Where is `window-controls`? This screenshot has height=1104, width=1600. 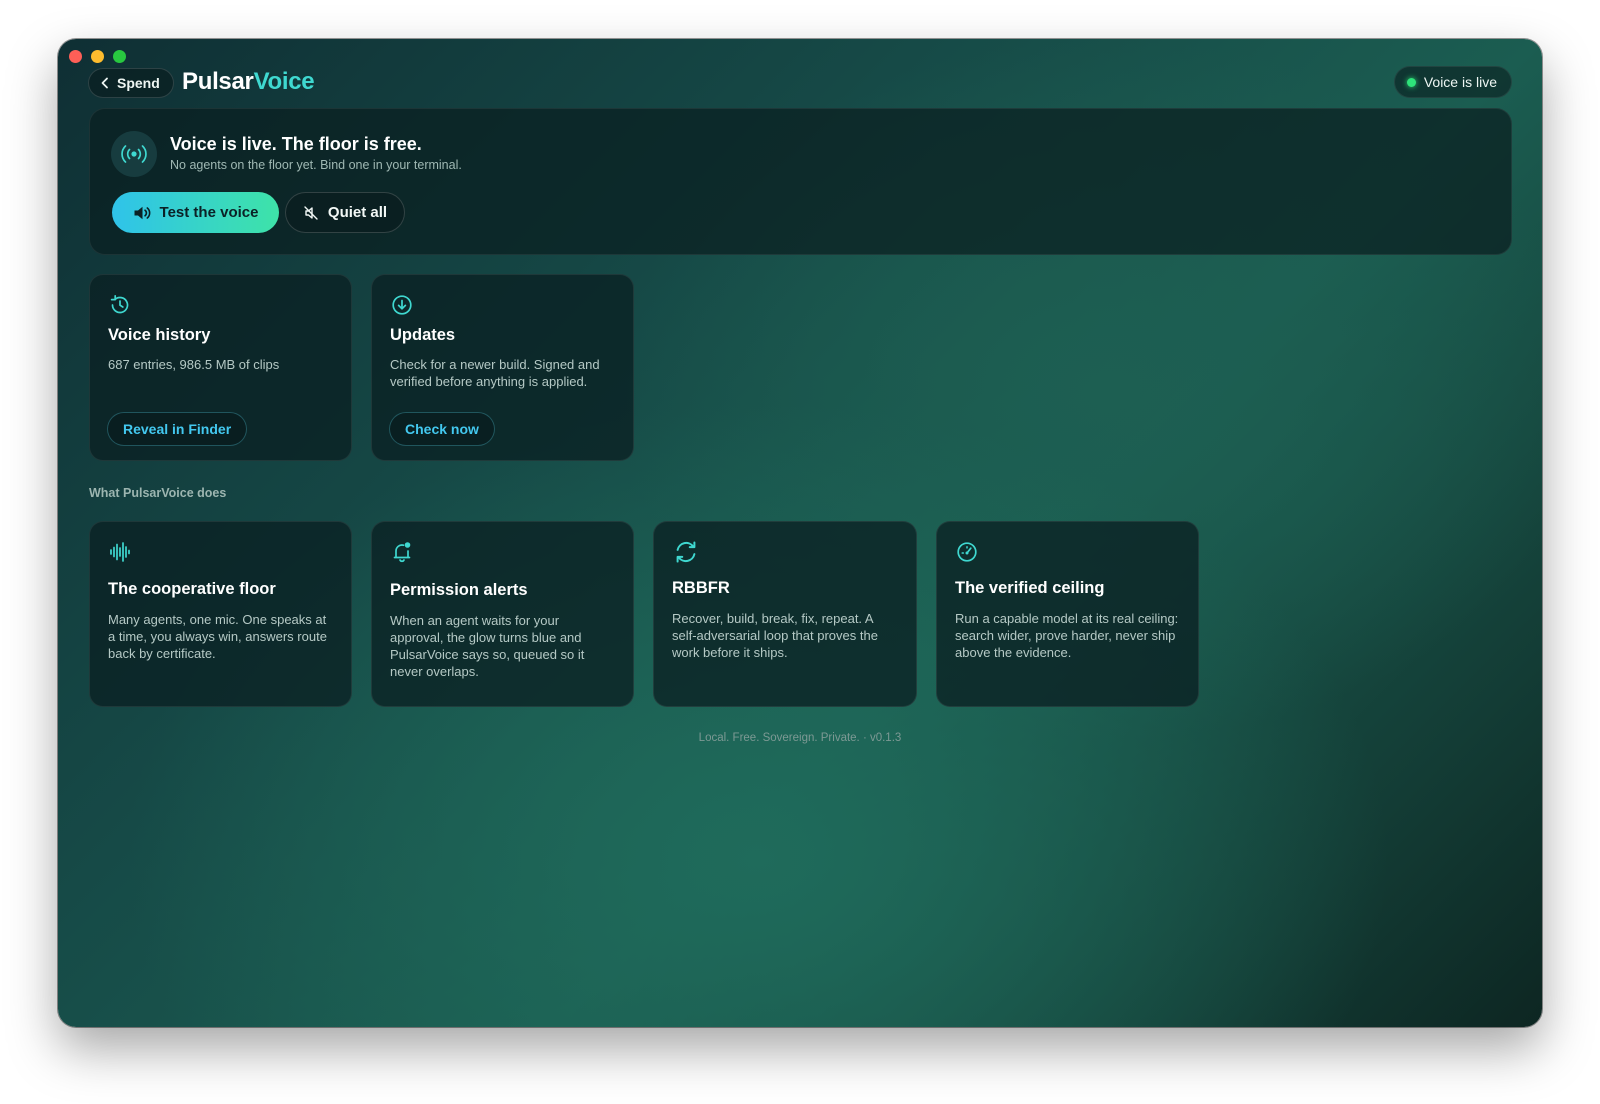
window-controls is located at coordinates (97, 56).